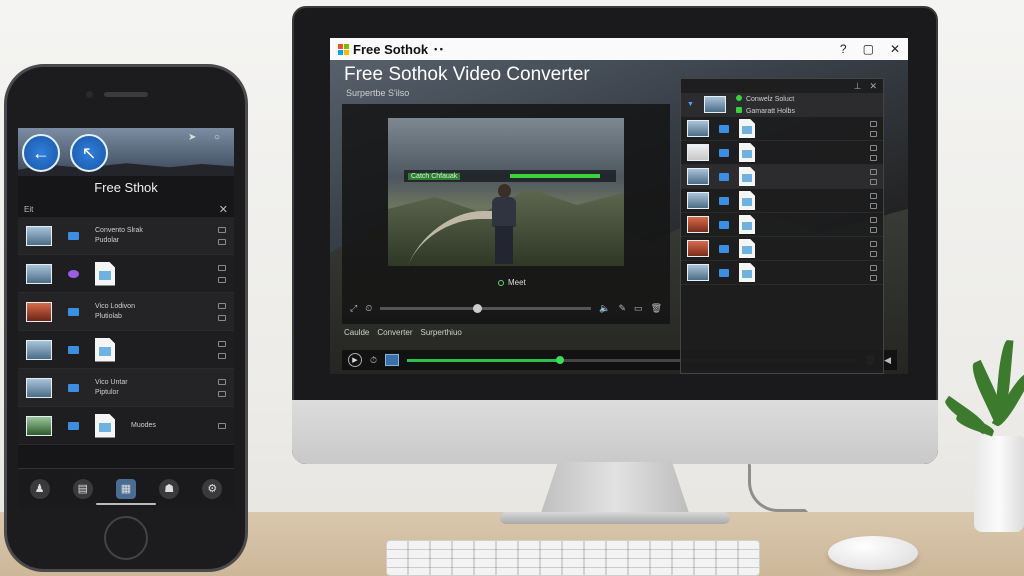  Describe the element at coordinates (770, 99) in the screenshot. I see `list-item-title: Conwelz Soluct` at that location.